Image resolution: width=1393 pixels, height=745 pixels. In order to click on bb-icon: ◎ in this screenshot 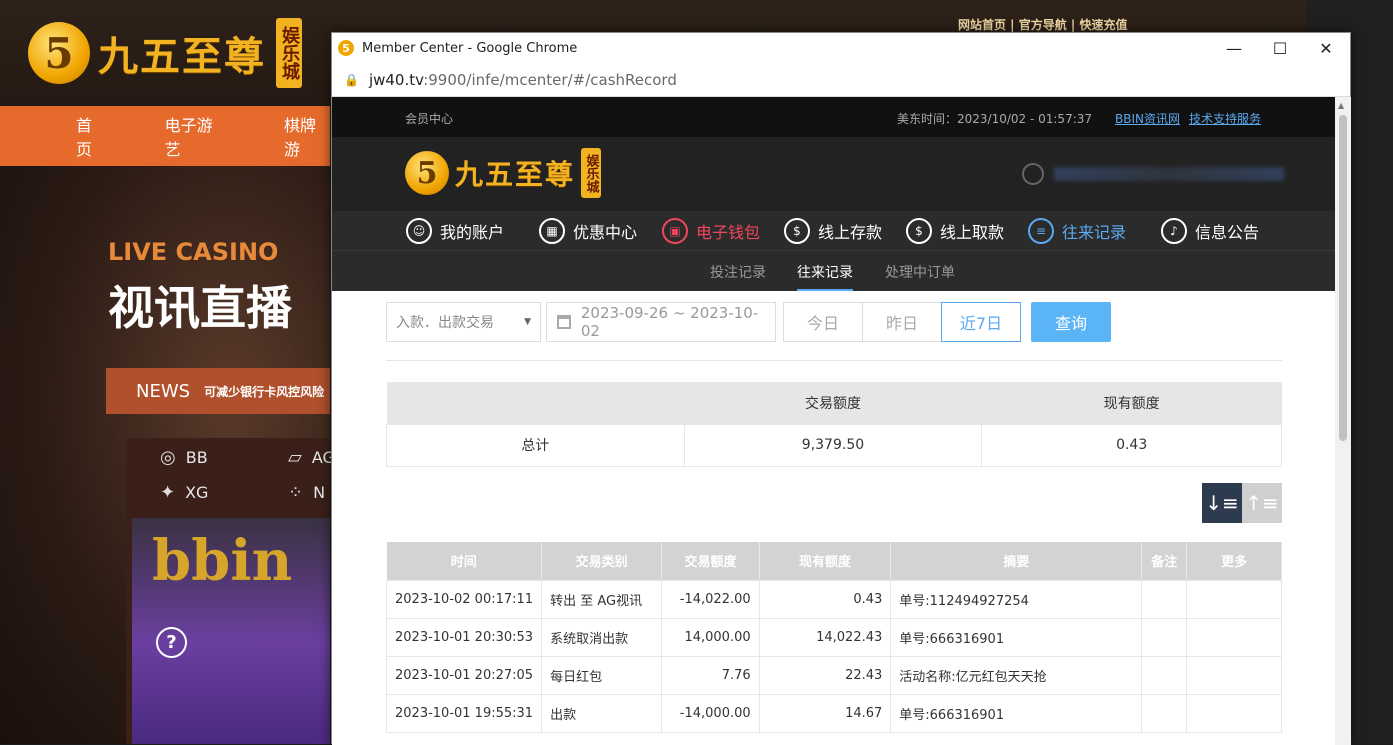, I will do `click(168, 457)`.